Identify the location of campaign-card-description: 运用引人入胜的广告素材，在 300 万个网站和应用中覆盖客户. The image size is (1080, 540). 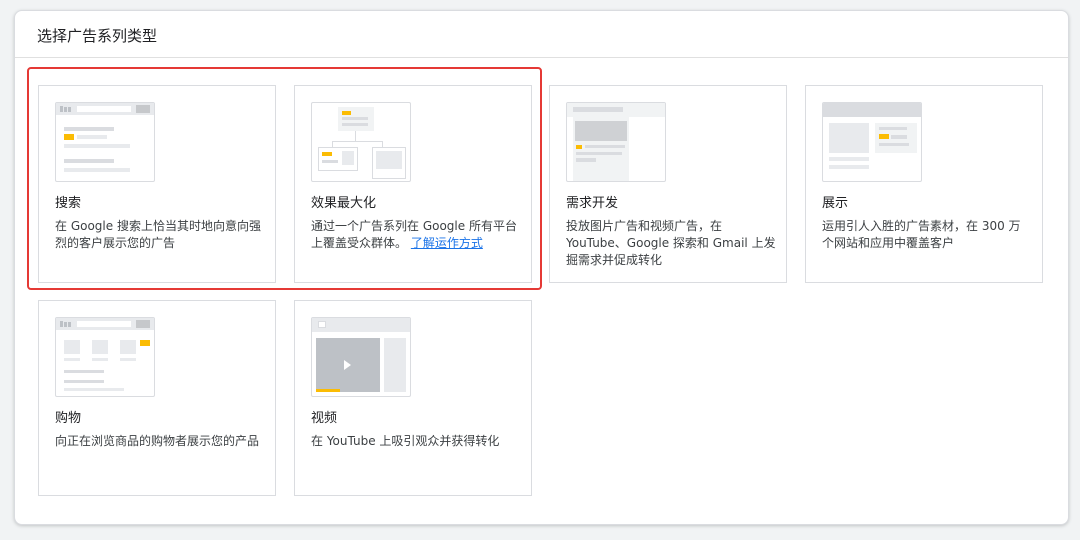
(921, 234).